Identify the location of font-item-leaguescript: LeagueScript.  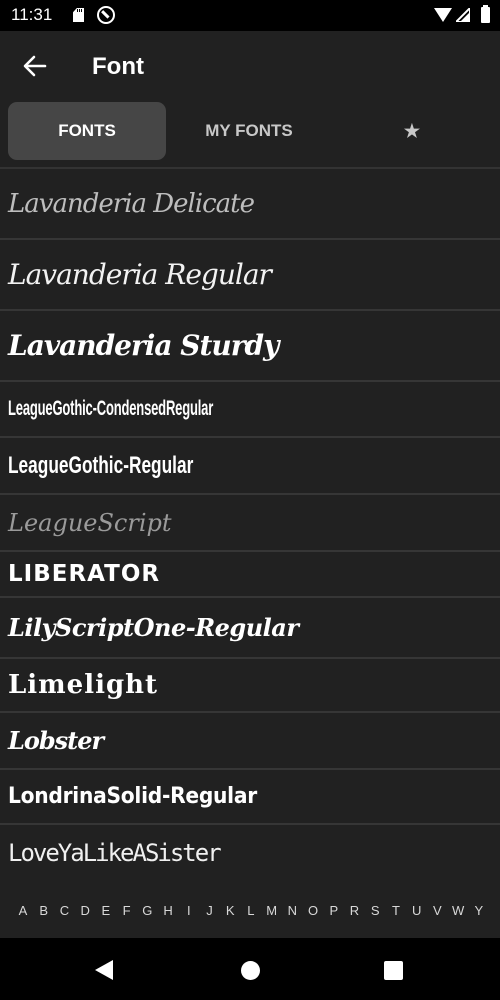
(250, 523).